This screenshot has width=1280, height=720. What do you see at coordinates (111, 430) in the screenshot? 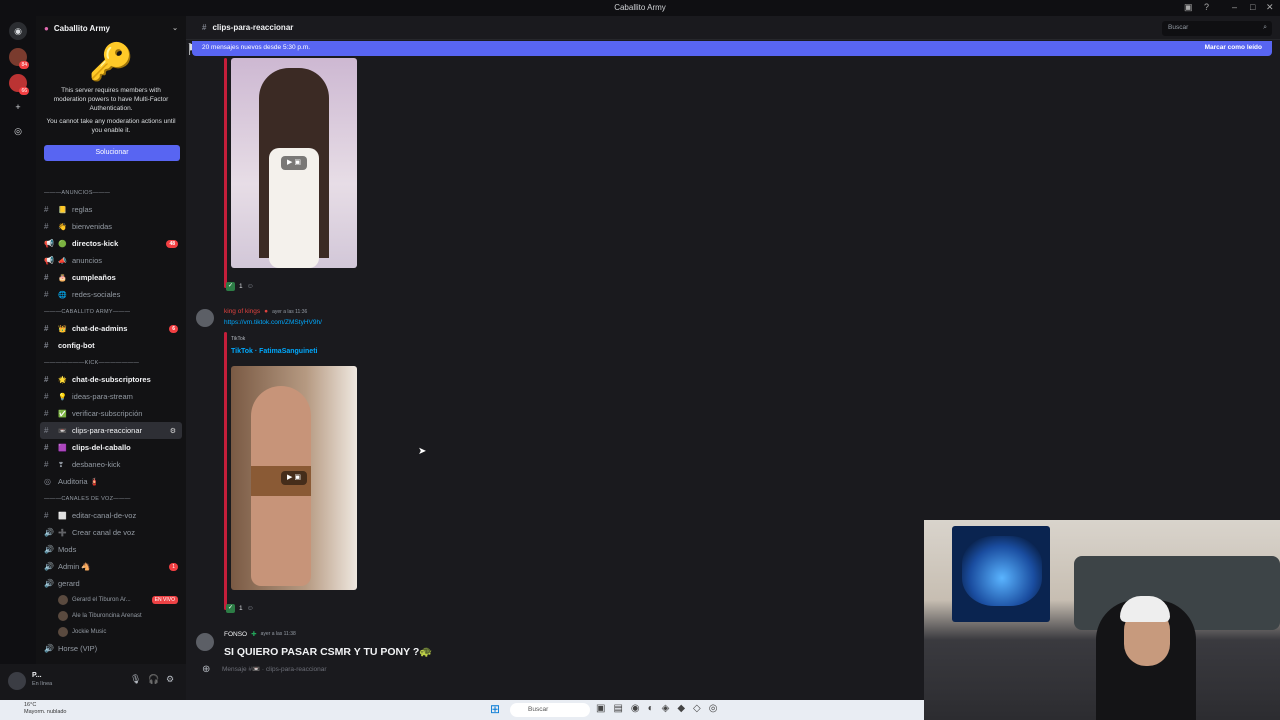
I see `channel-clips-para-reaccionar: # 📼 clips-para-reaccionar ⚙` at bounding box center [111, 430].